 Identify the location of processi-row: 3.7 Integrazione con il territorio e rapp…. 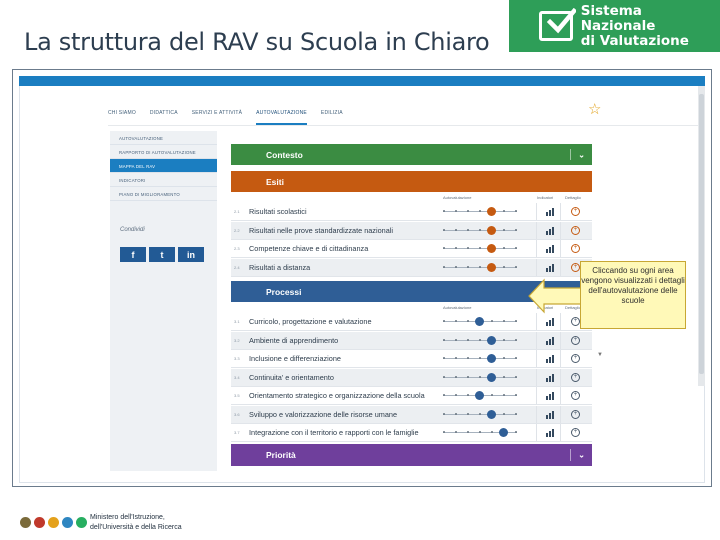
(411, 433).